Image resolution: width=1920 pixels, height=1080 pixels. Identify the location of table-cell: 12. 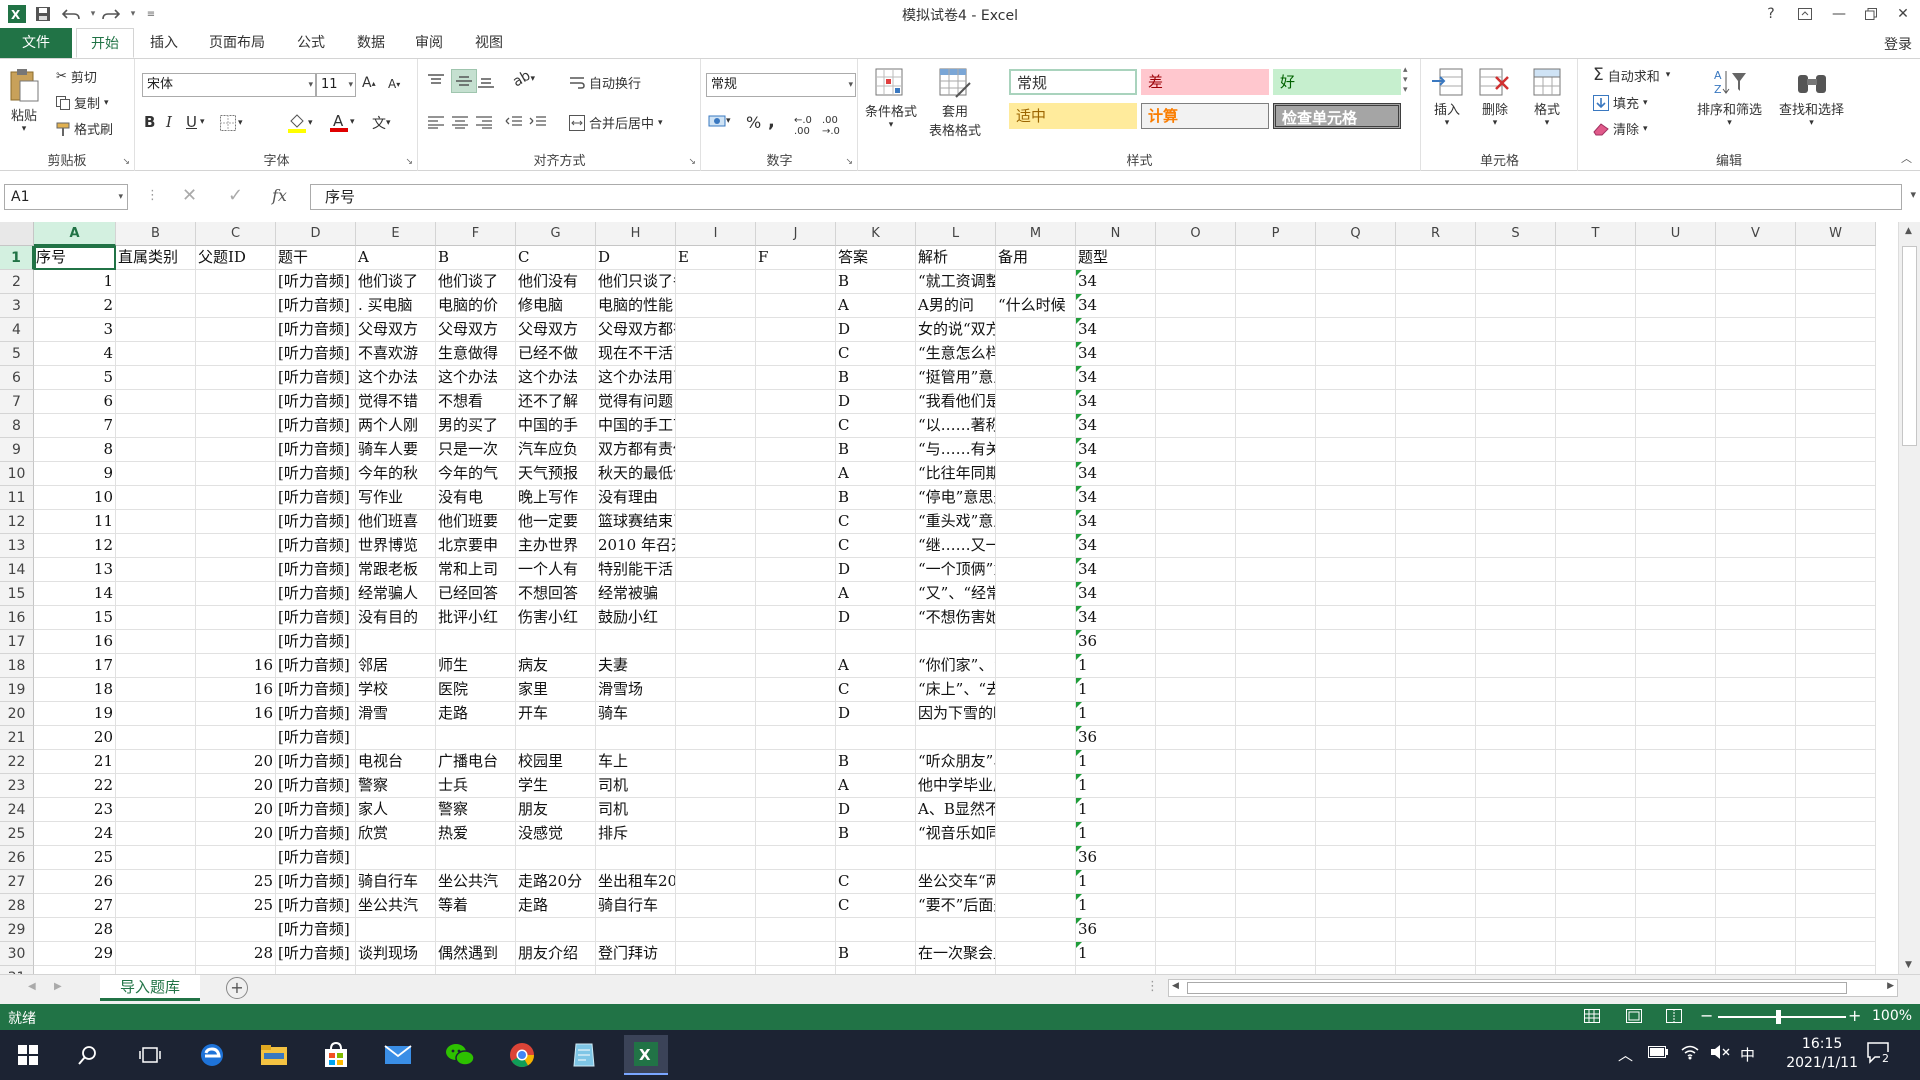
(75, 546).